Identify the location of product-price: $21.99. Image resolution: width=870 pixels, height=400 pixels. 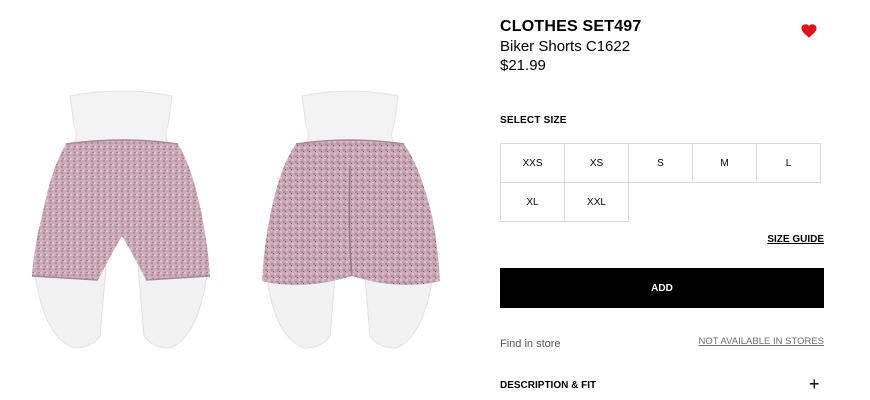
(523, 65).